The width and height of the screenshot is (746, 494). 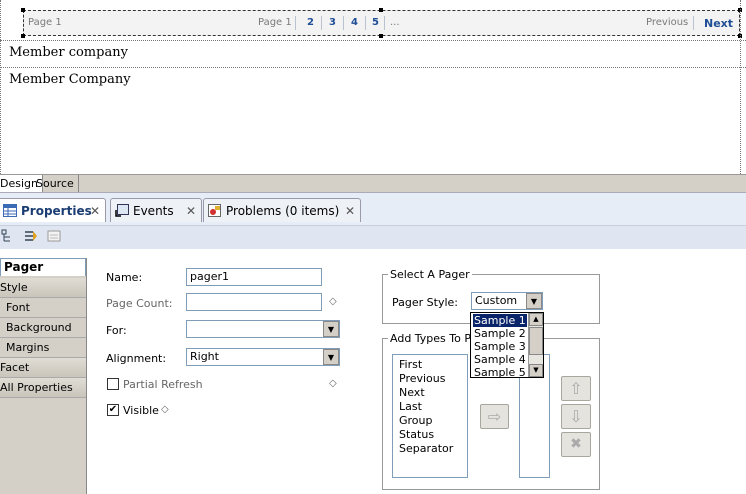 What do you see at coordinates (576, 388) in the screenshot?
I see `move-up-button: ⇧` at bounding box center [576, 388].